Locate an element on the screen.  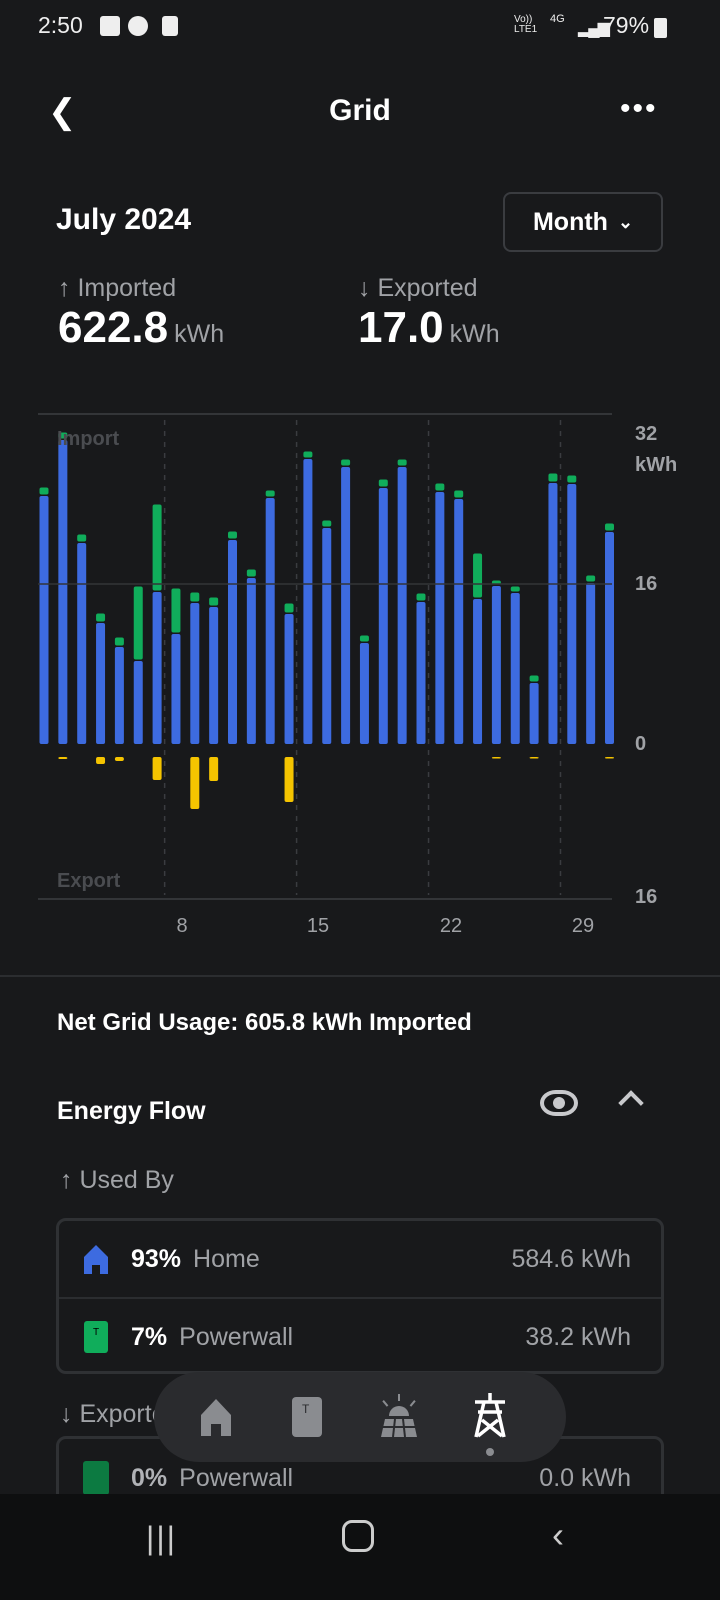
powerwall-name: Powerwall is located at coordinates (236, 1336).